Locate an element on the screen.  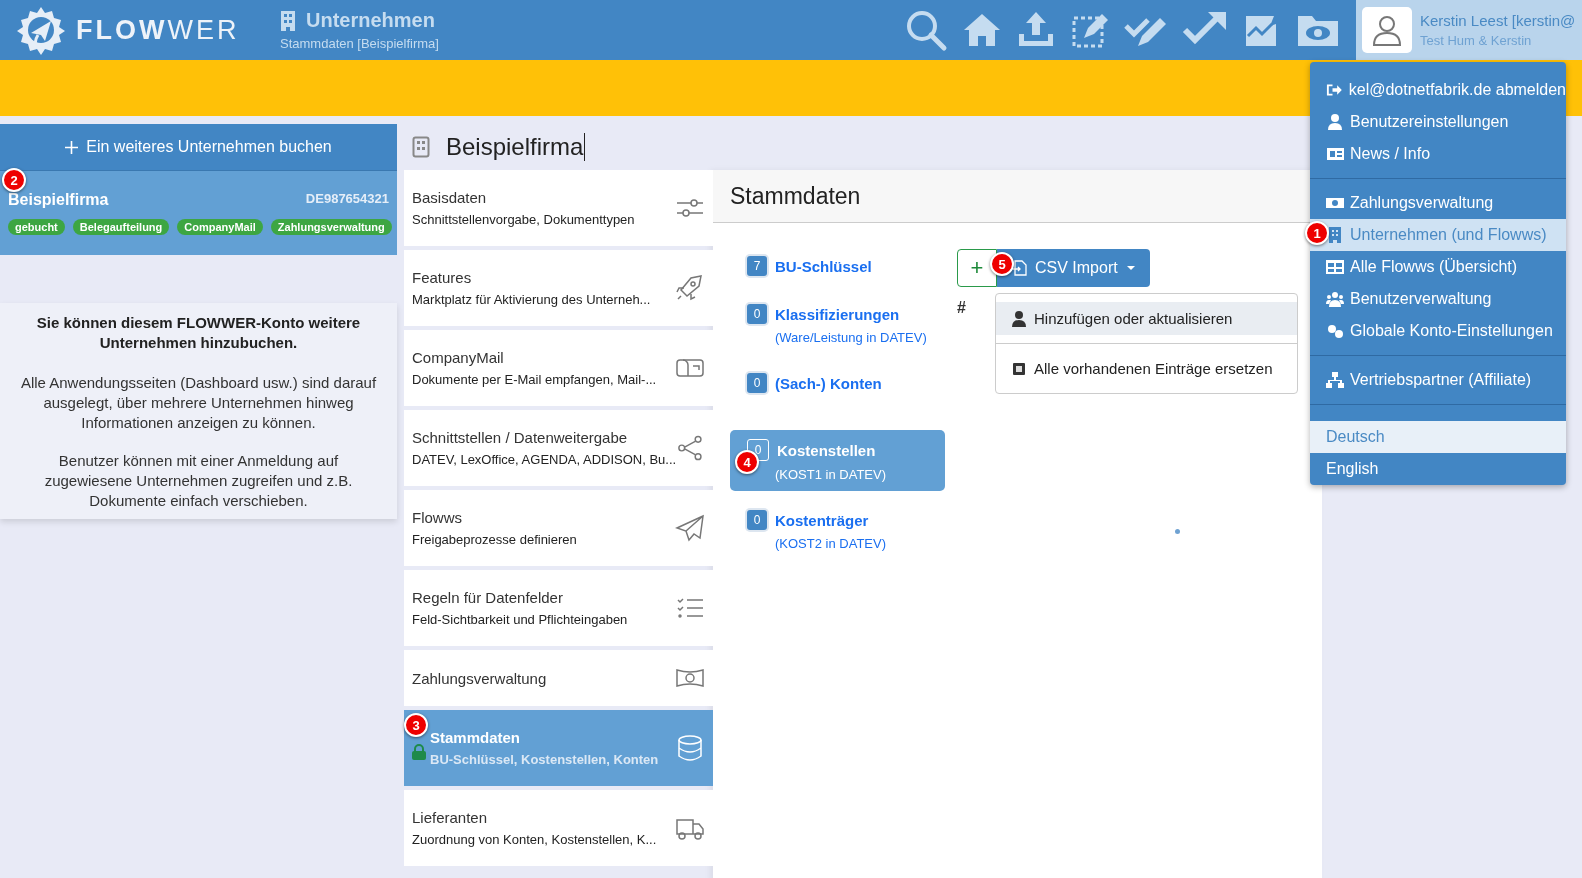
menu-item: kel@dotnetfabrik.de abmelden is located at coordinates (1438, 90).